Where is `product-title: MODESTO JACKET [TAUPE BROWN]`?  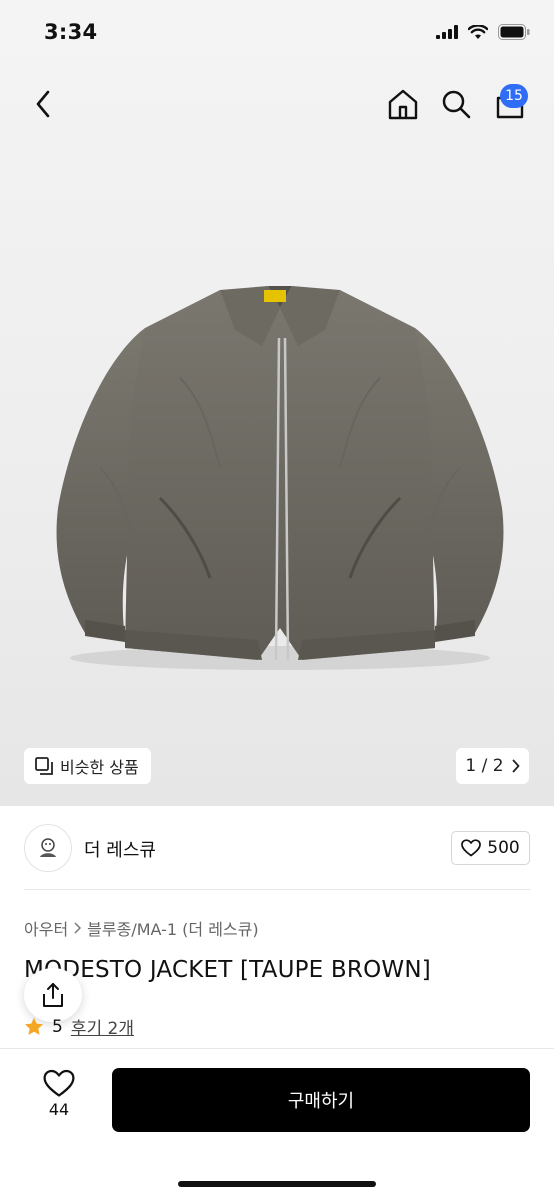 product-title: MODESTO JACKET [TAUPE BROWN] is located at coordinates (227, 970).